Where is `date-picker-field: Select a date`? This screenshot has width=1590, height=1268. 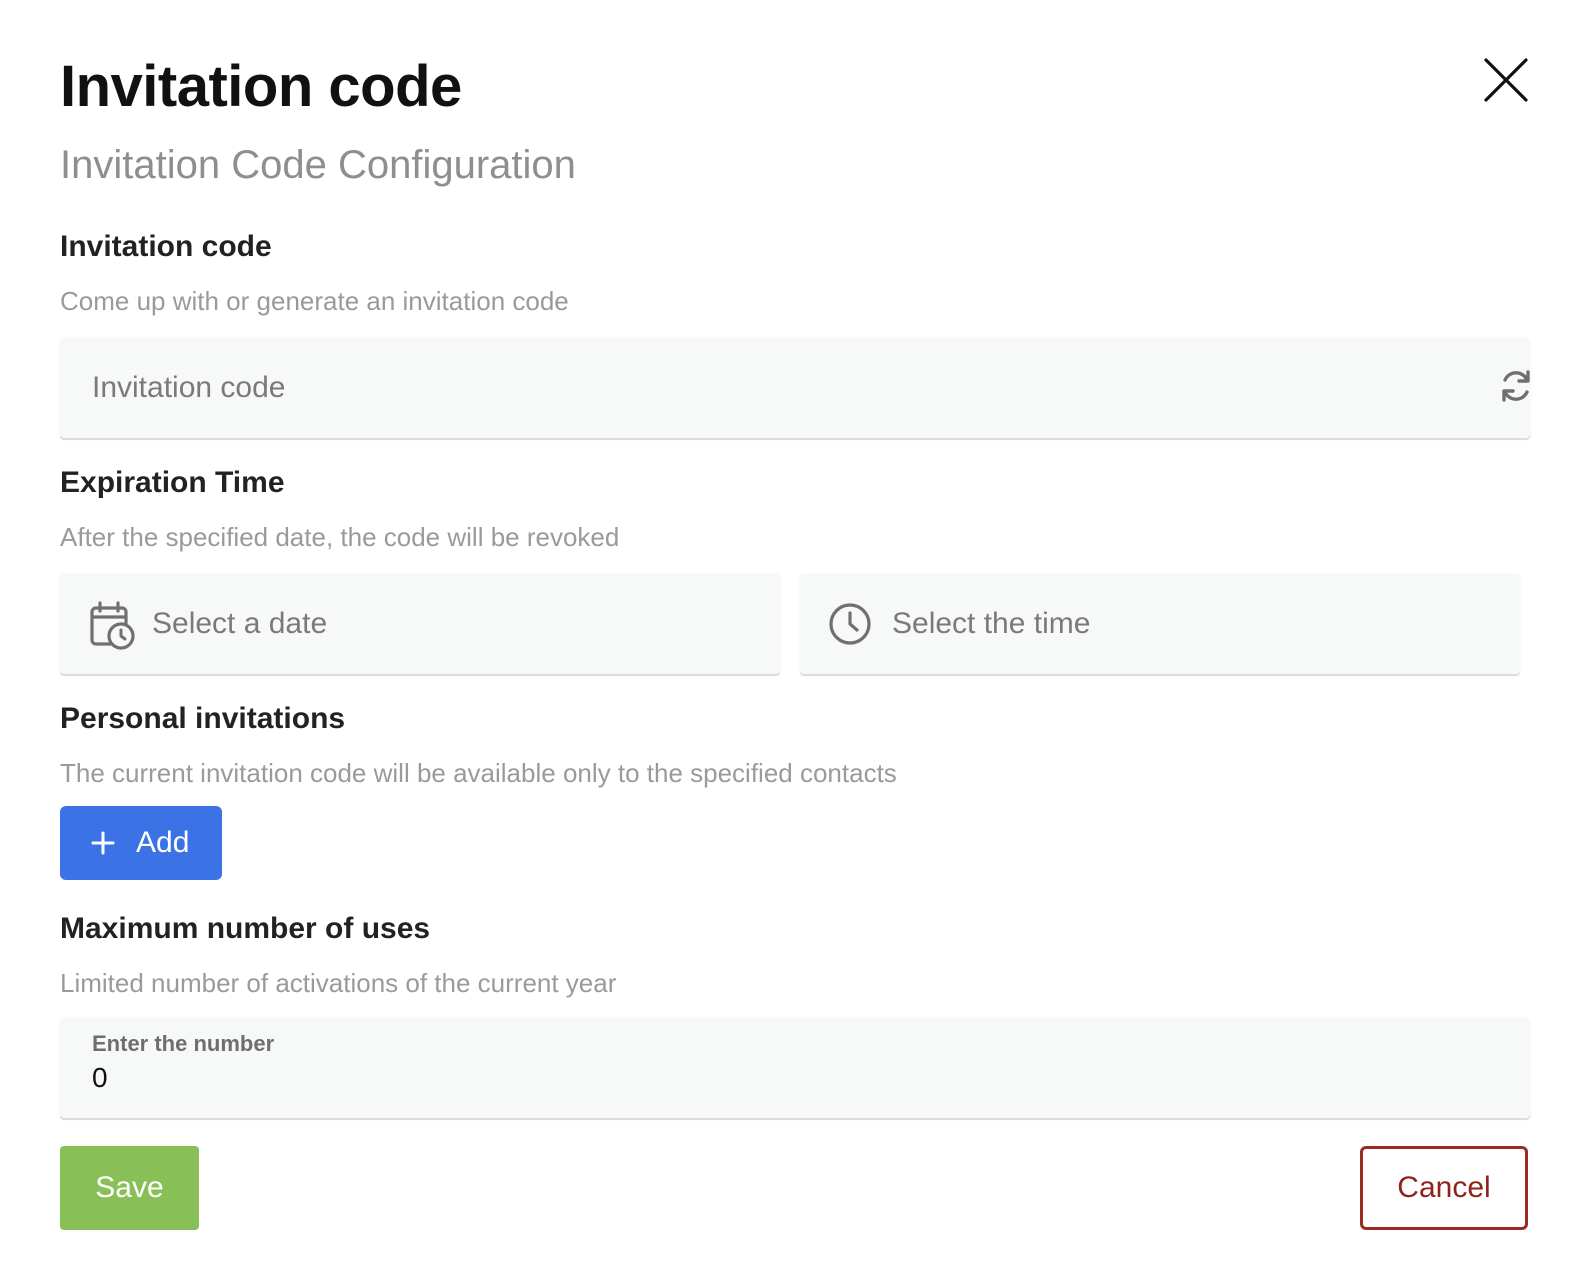 date-picker-field: Select a date is located at coordinates (420, 624).